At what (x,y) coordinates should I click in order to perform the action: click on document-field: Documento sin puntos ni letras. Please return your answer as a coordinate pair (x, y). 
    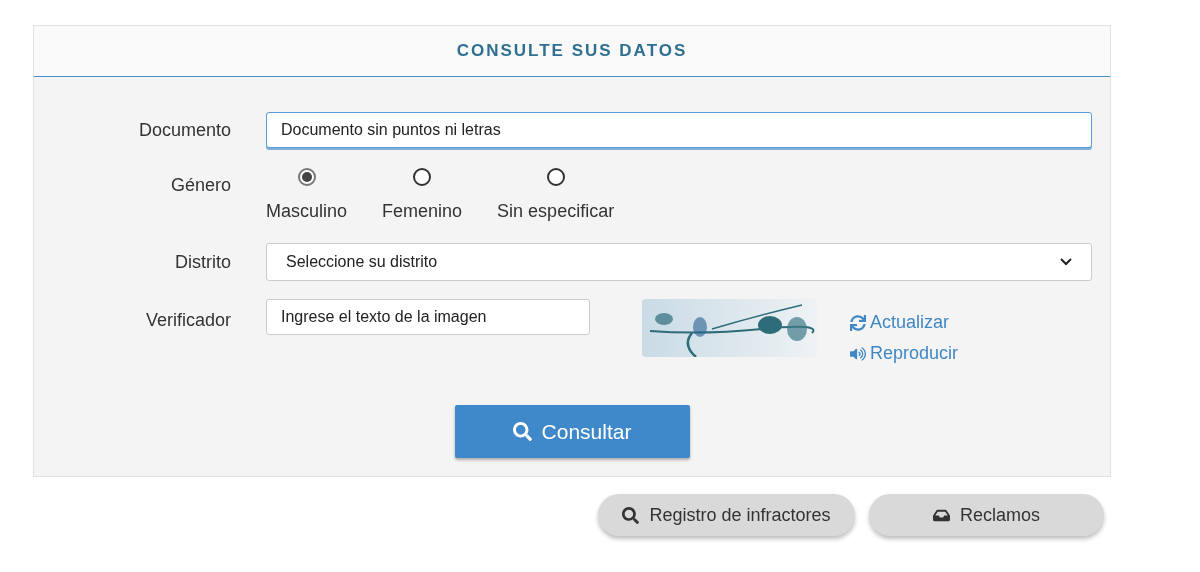
    Looking at the image, I should click on (679, 130).